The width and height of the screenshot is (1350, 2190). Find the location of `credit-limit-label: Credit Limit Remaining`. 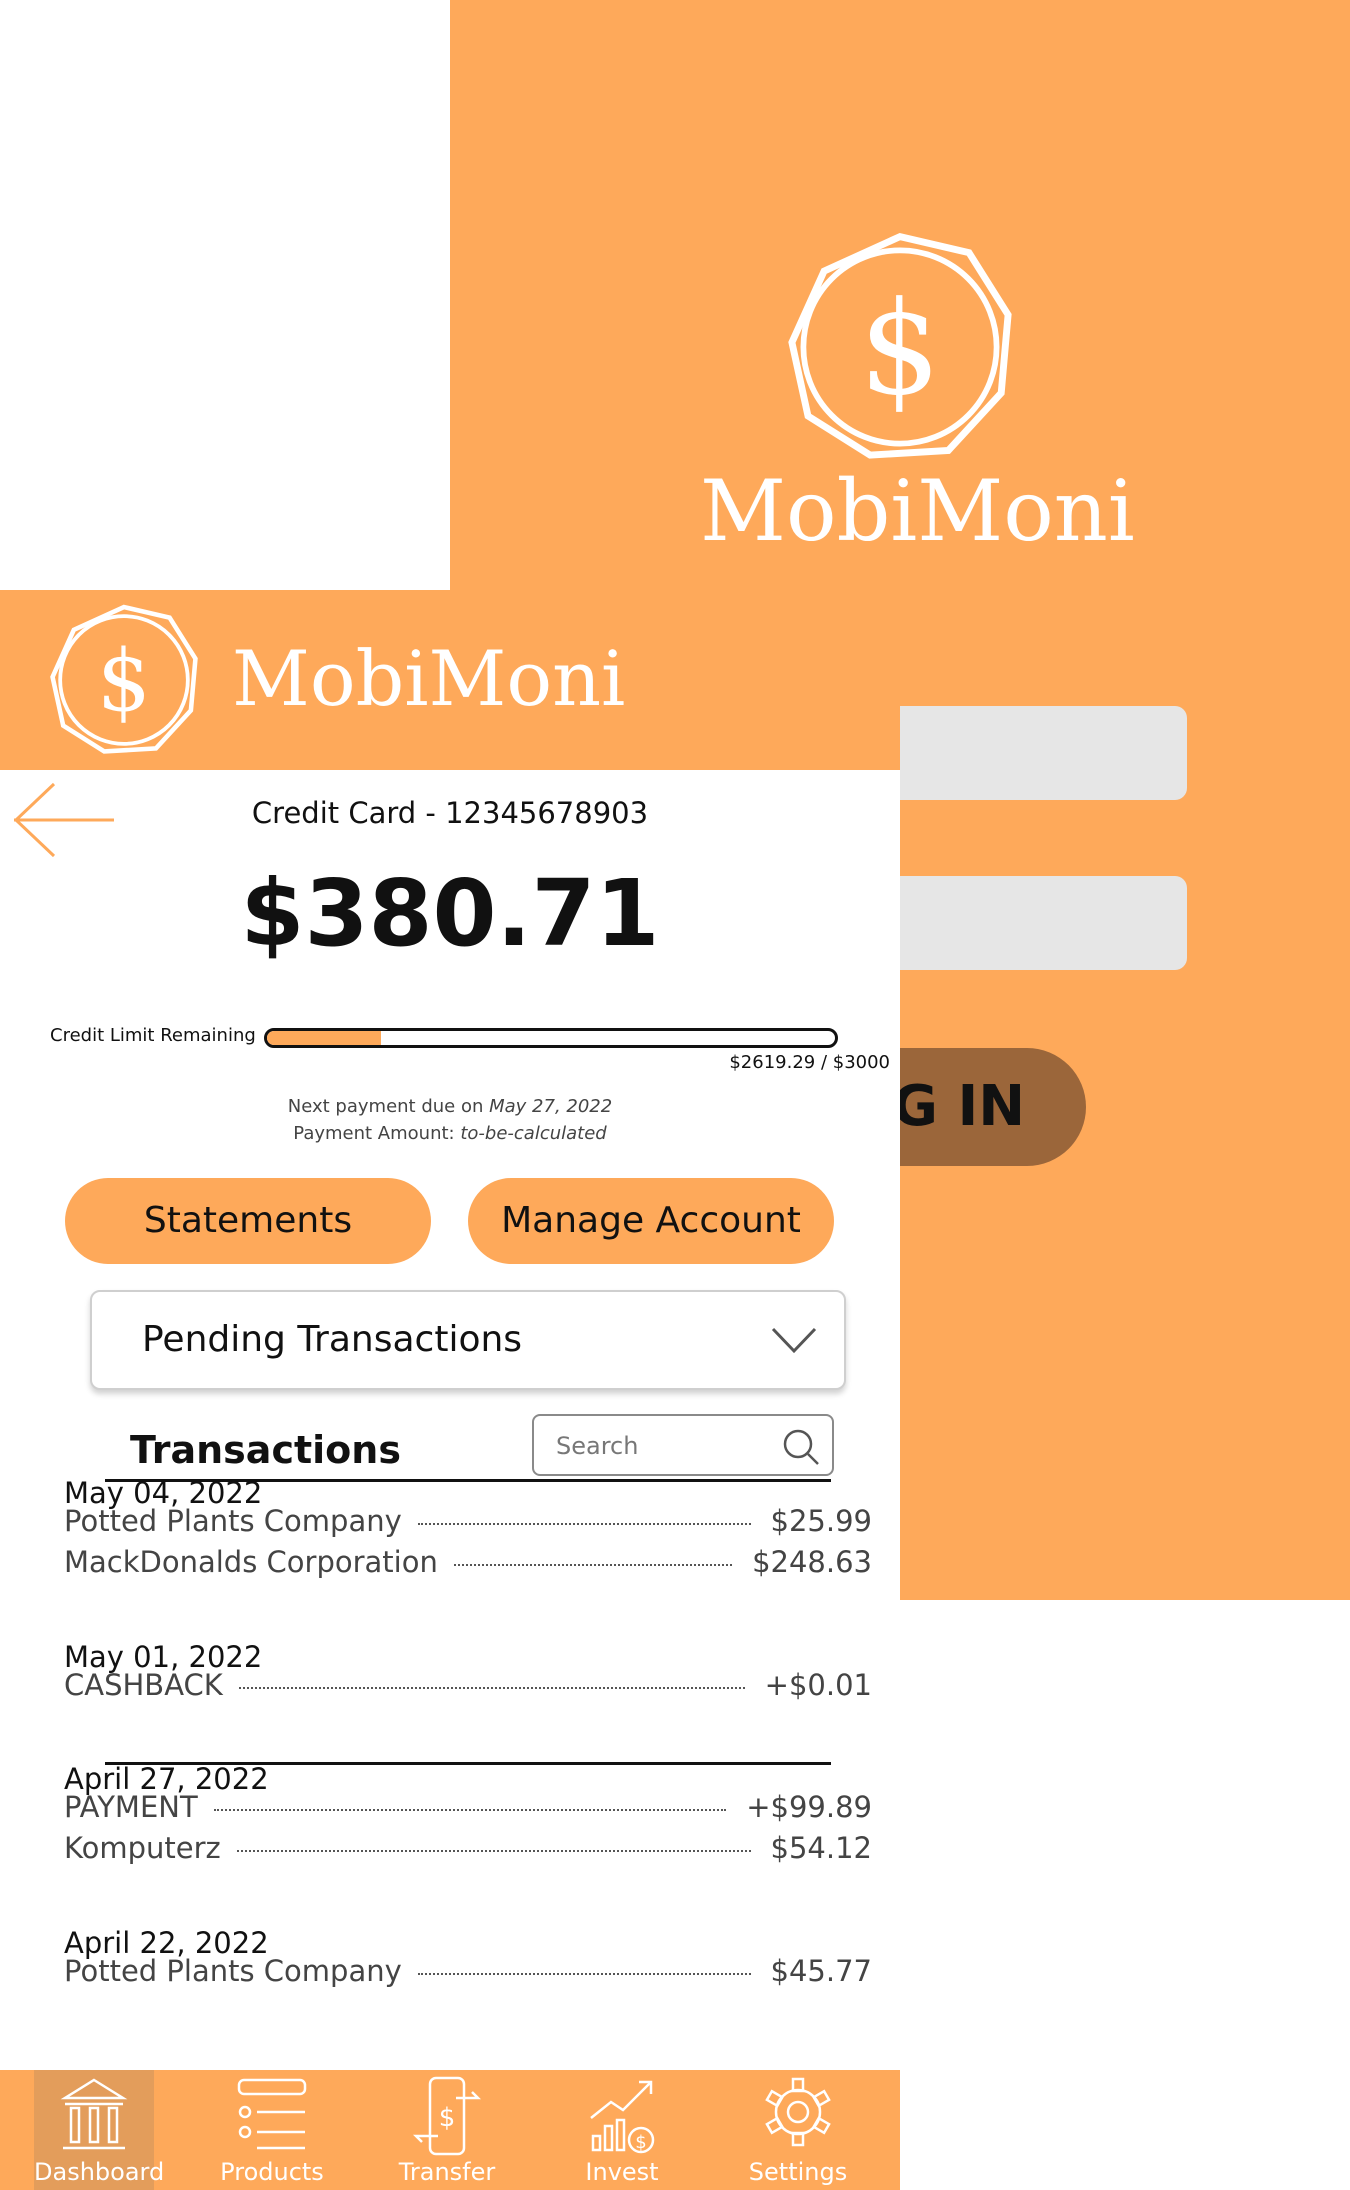

credit-limit-label: Credit Limit Remaining is located at coordinates (153, 1035).